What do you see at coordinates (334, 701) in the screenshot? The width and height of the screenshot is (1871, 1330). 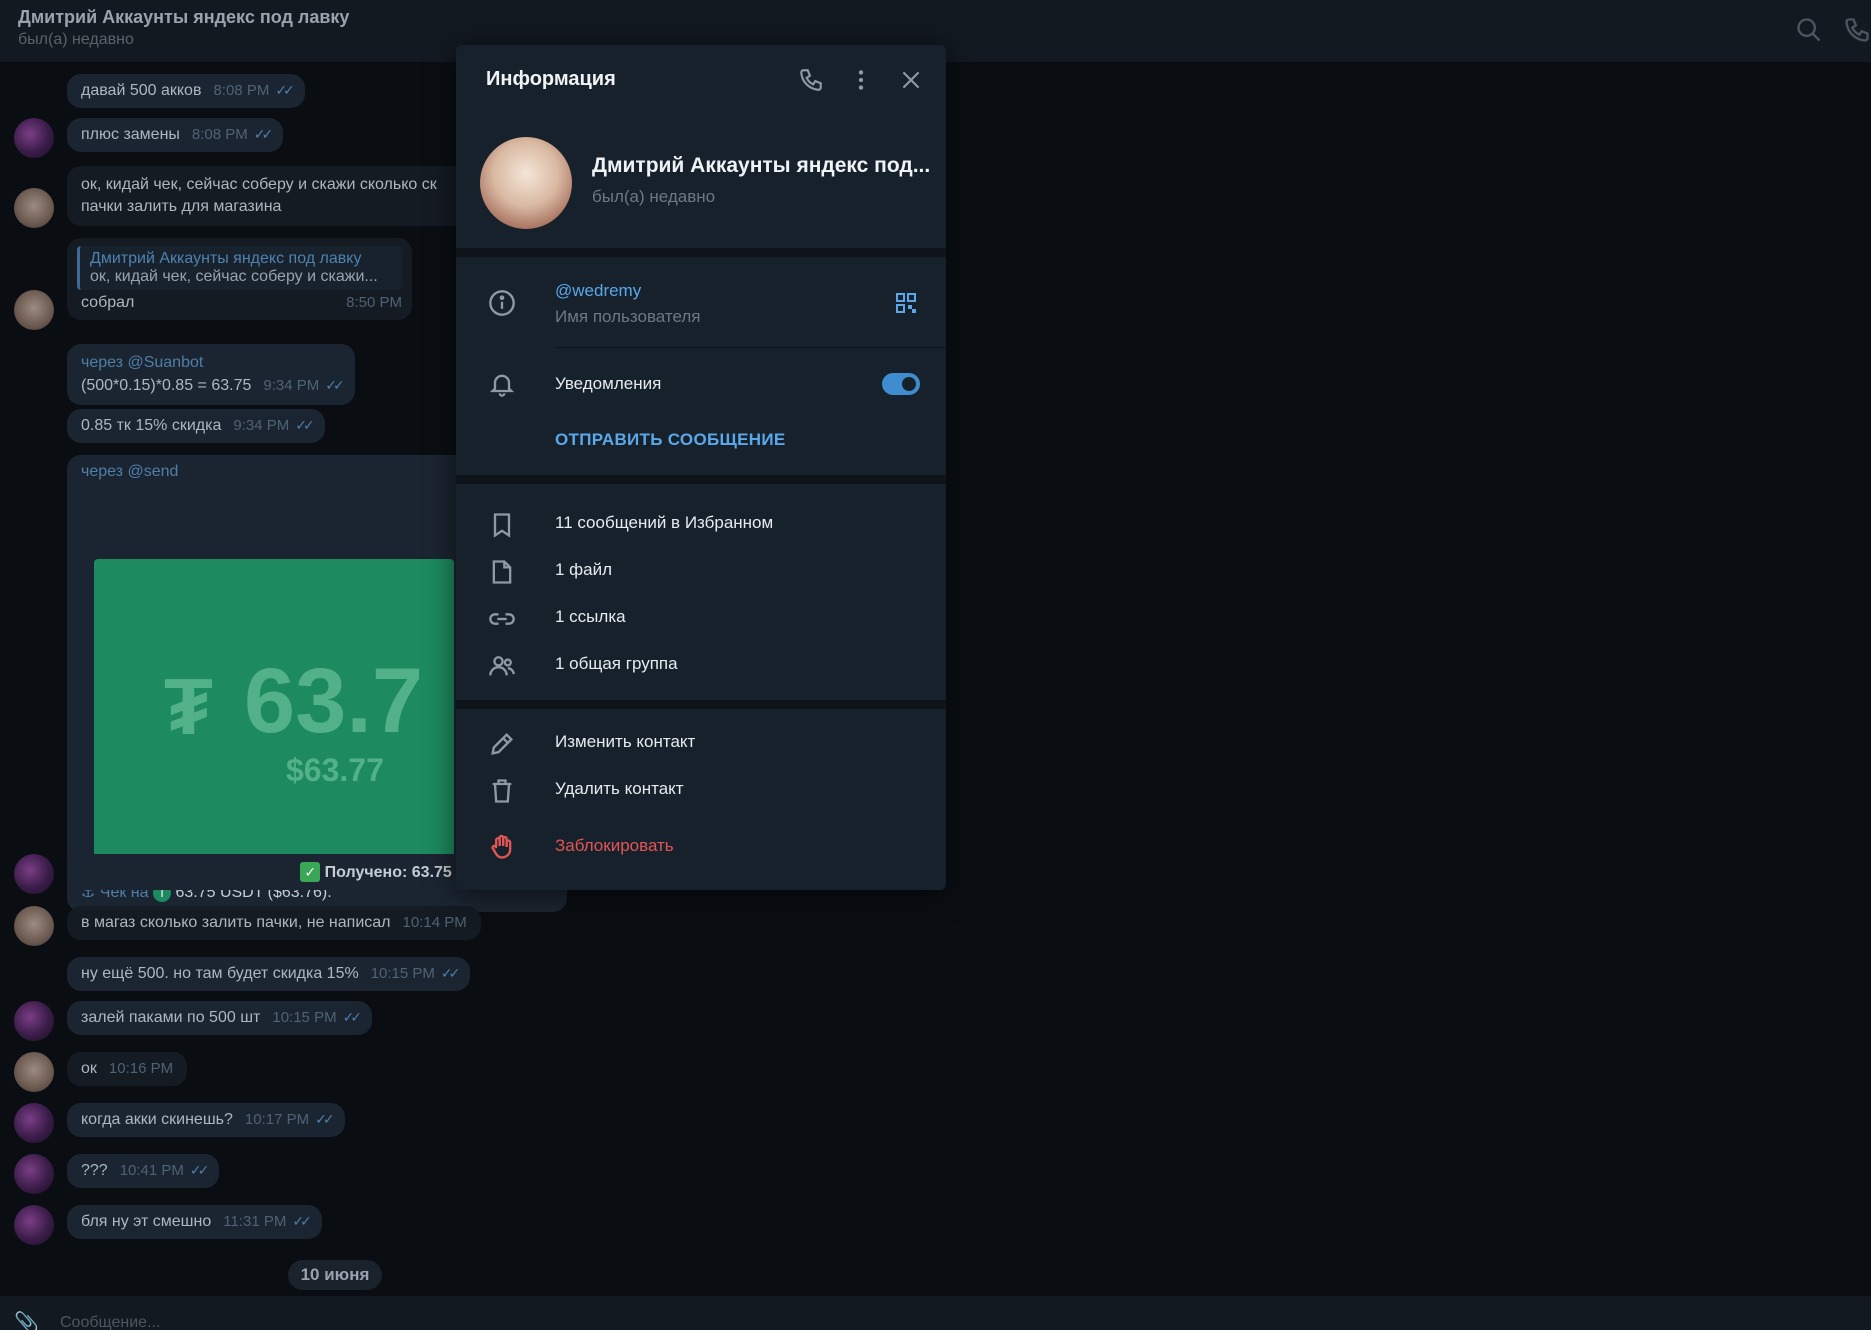 I see `check-amount: 63.7` at bounding box center [334, 701].